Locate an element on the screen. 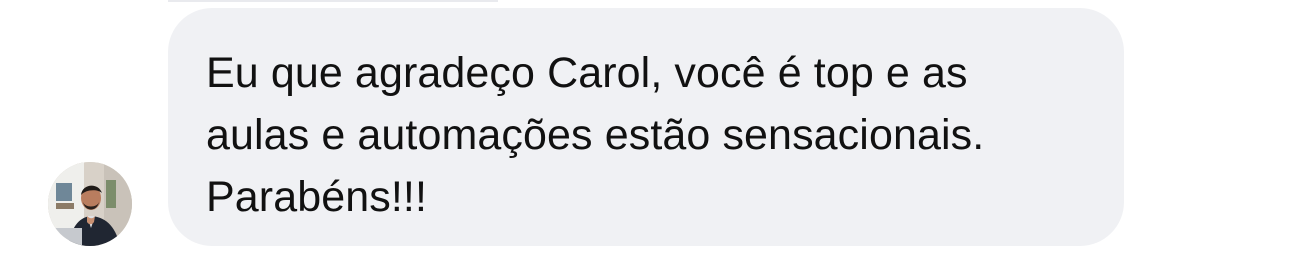 This screenshot has height=260, width=1290. sender-avatar is located at coordinates (90, 204).